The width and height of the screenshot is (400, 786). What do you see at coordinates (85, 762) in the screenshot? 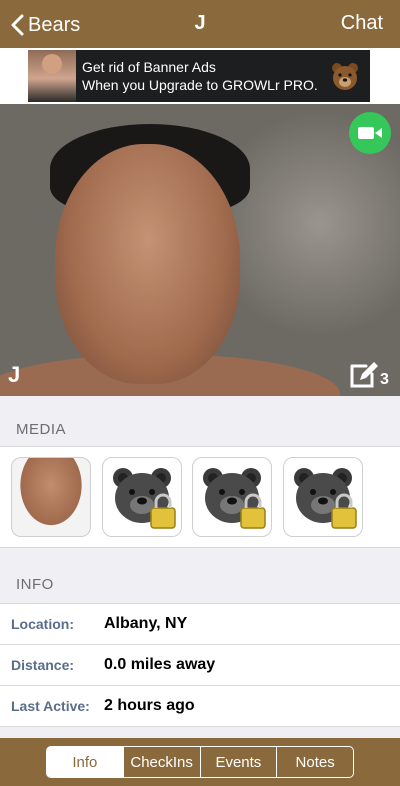
I see `tab-info: Info` at bounding box center [85, 762].